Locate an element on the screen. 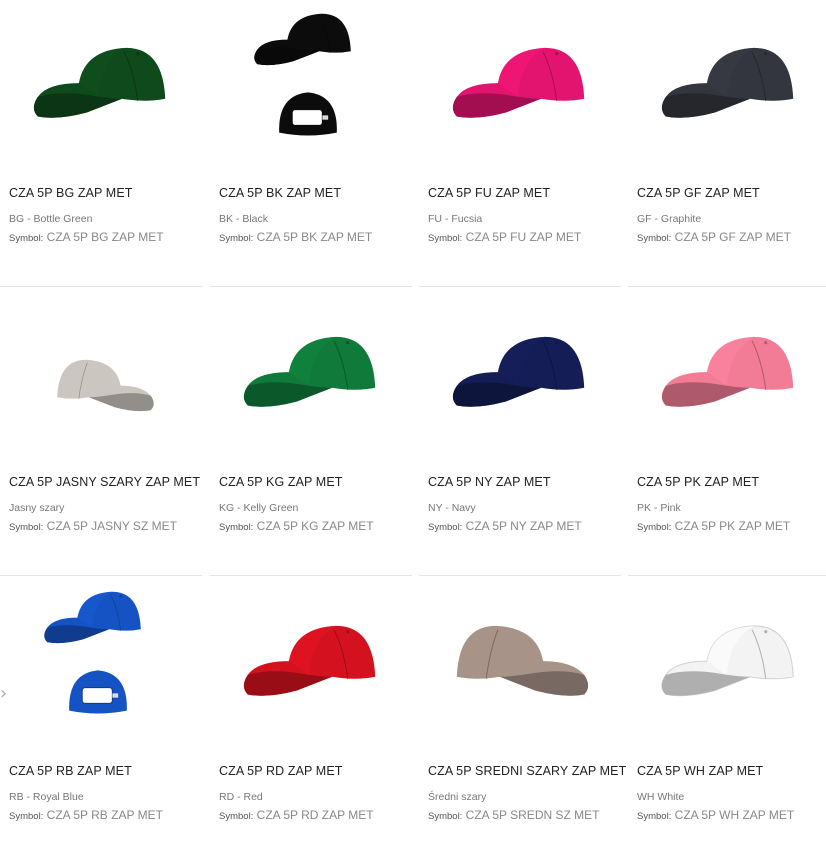  product-card: CZA 5P BK ZAP MET BK - Black Symbol is located at coordinates (311, 140).